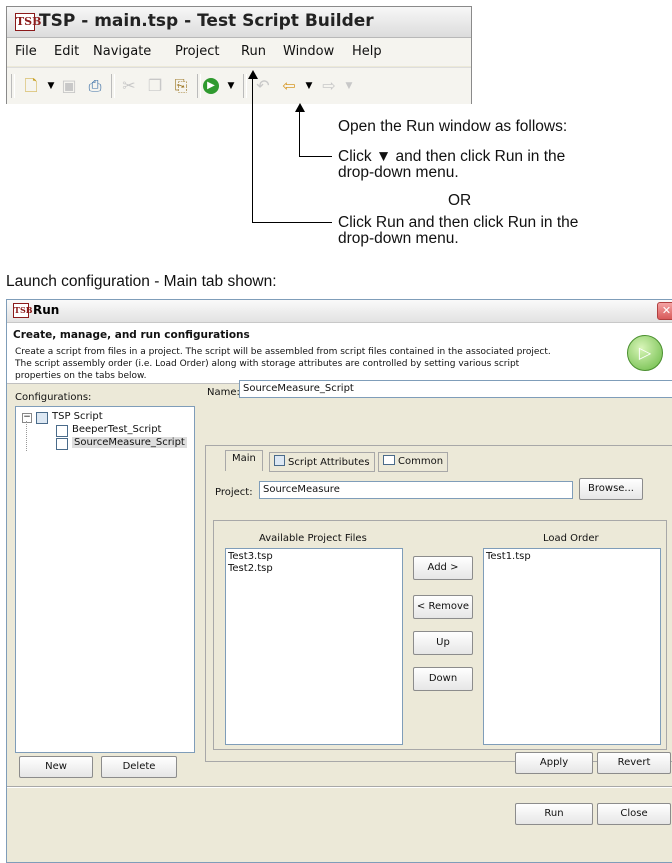  What do you see at coordinates (339, 311) in the screenshot?
I see `dialog-title-bar: TSB Run ✕` at bounding box center [339, 311].